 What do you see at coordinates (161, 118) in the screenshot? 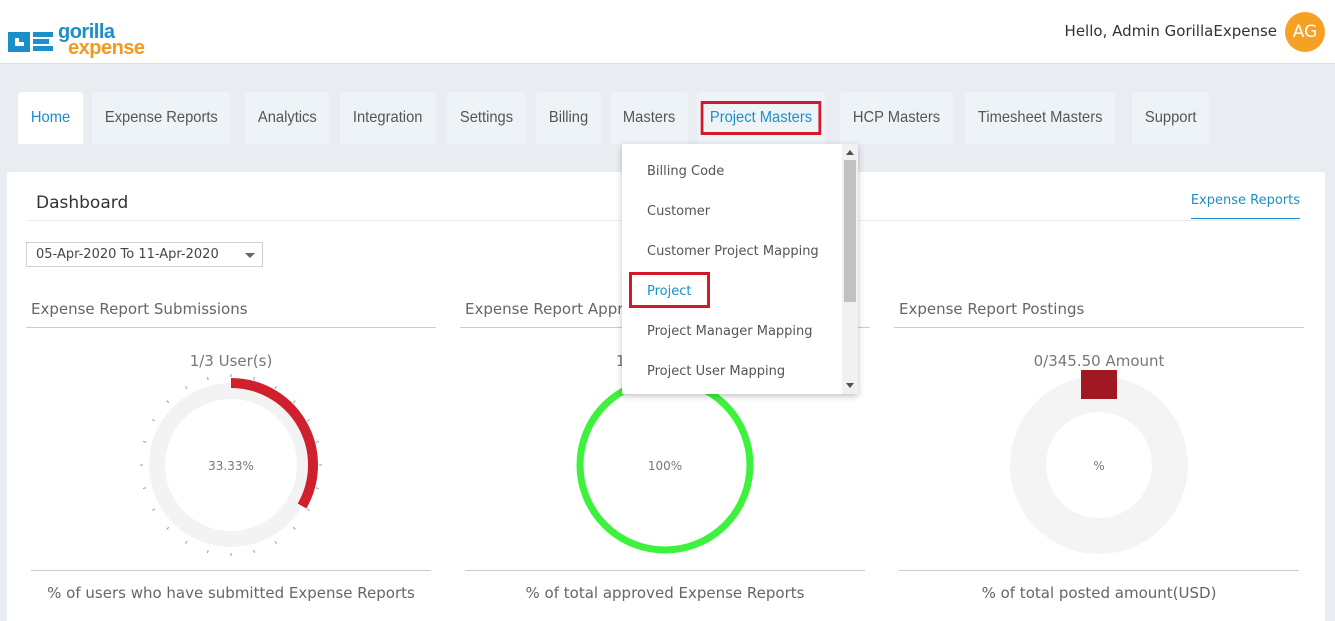
I see `tab-expense-reports: Expense Reports` at bounding box center [161, 118].